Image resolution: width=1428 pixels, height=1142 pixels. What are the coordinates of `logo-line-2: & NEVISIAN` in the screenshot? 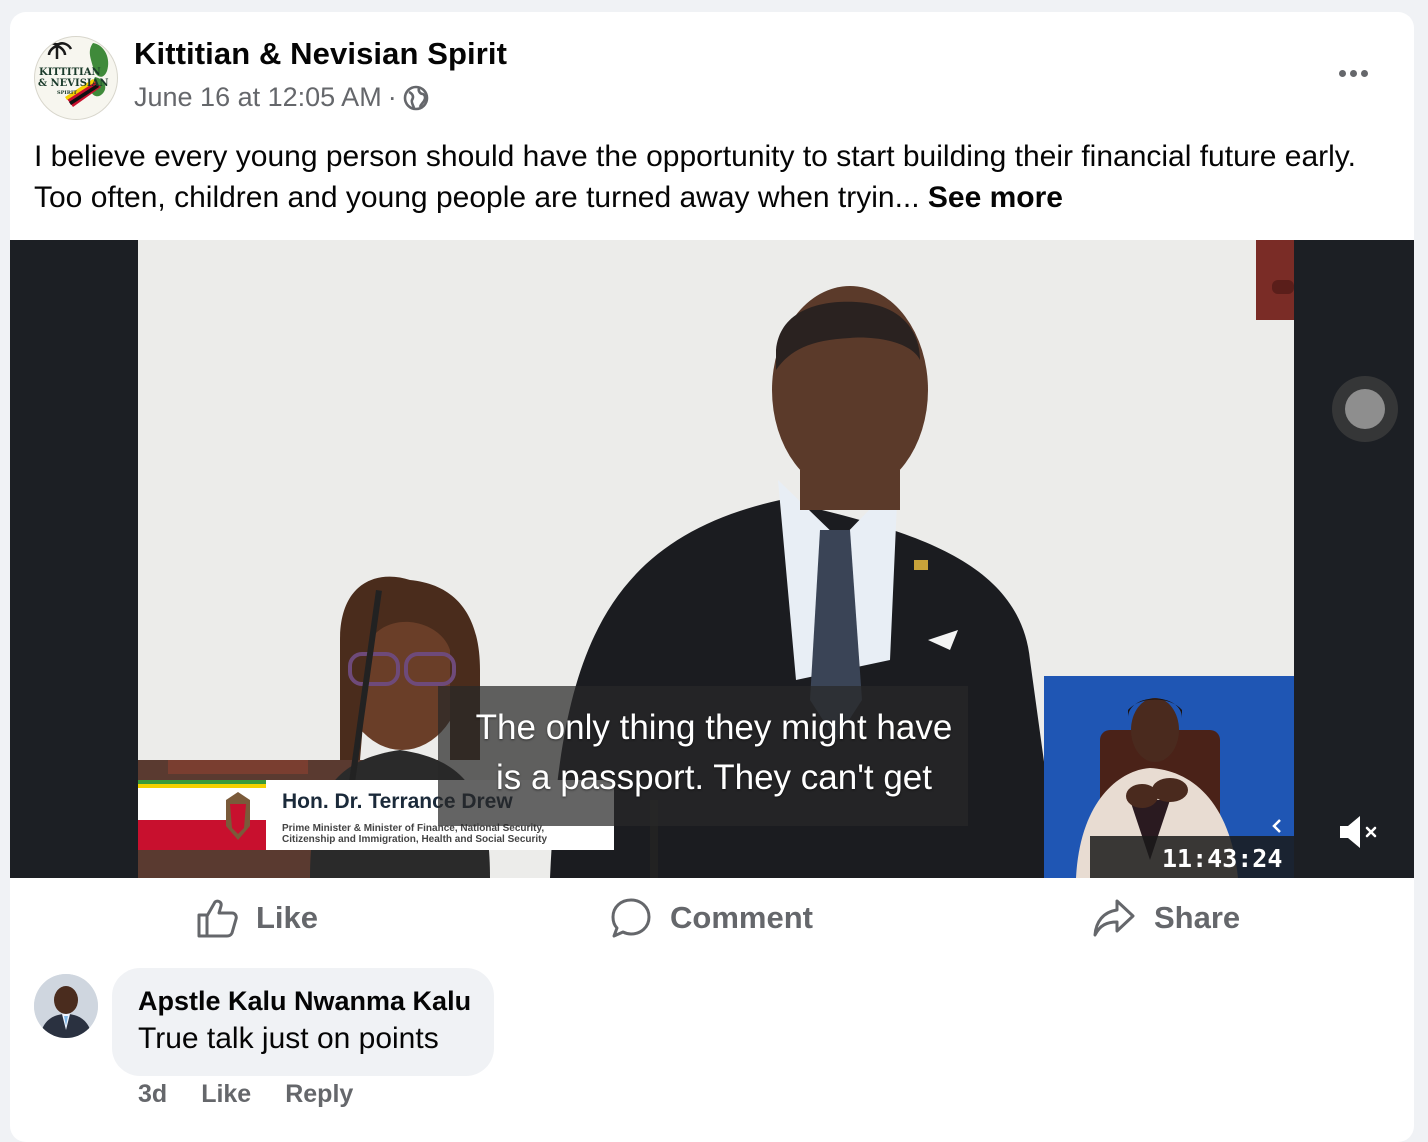 It's located at (73, 83).